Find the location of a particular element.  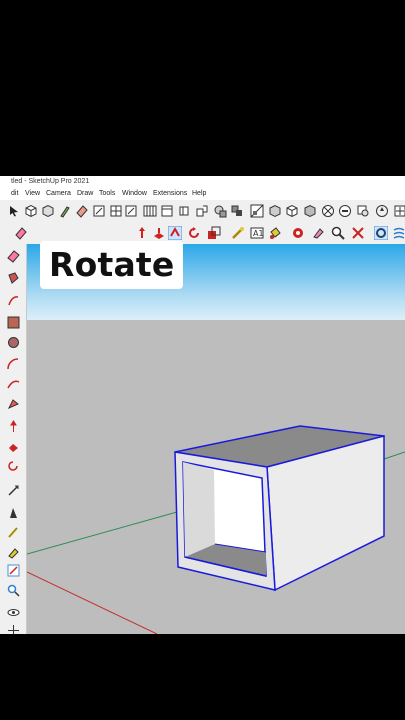

box-icon is located at coordinates (48, 211).